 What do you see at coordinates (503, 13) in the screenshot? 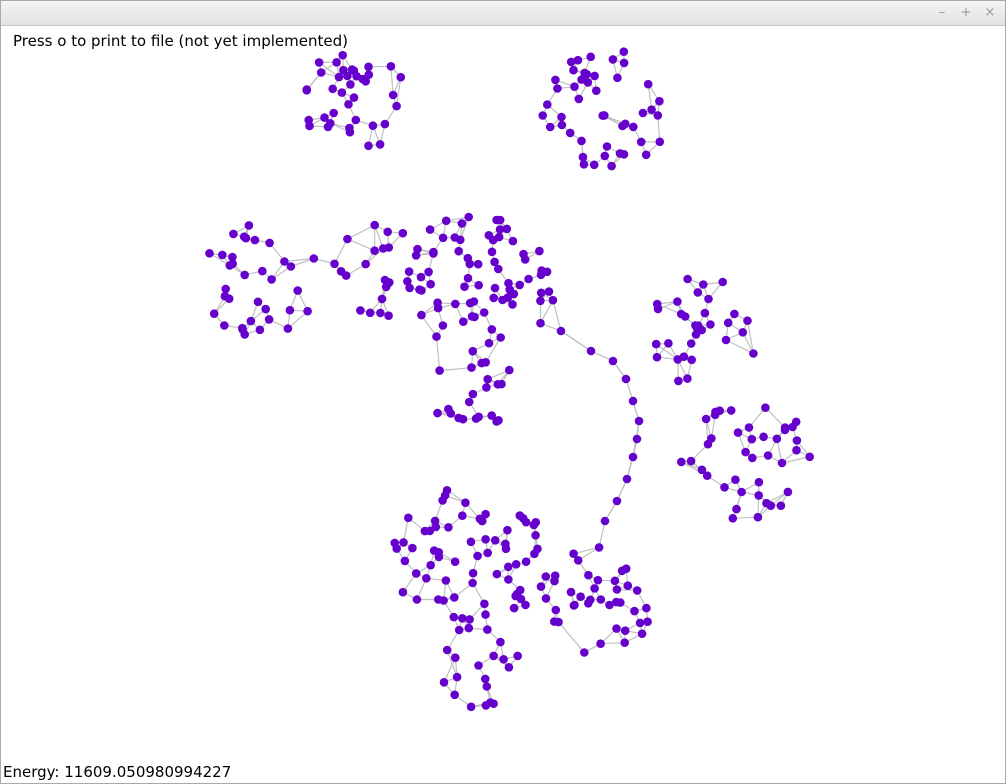
I see `title-bar: – + ×` at bounding box center [503, 13].